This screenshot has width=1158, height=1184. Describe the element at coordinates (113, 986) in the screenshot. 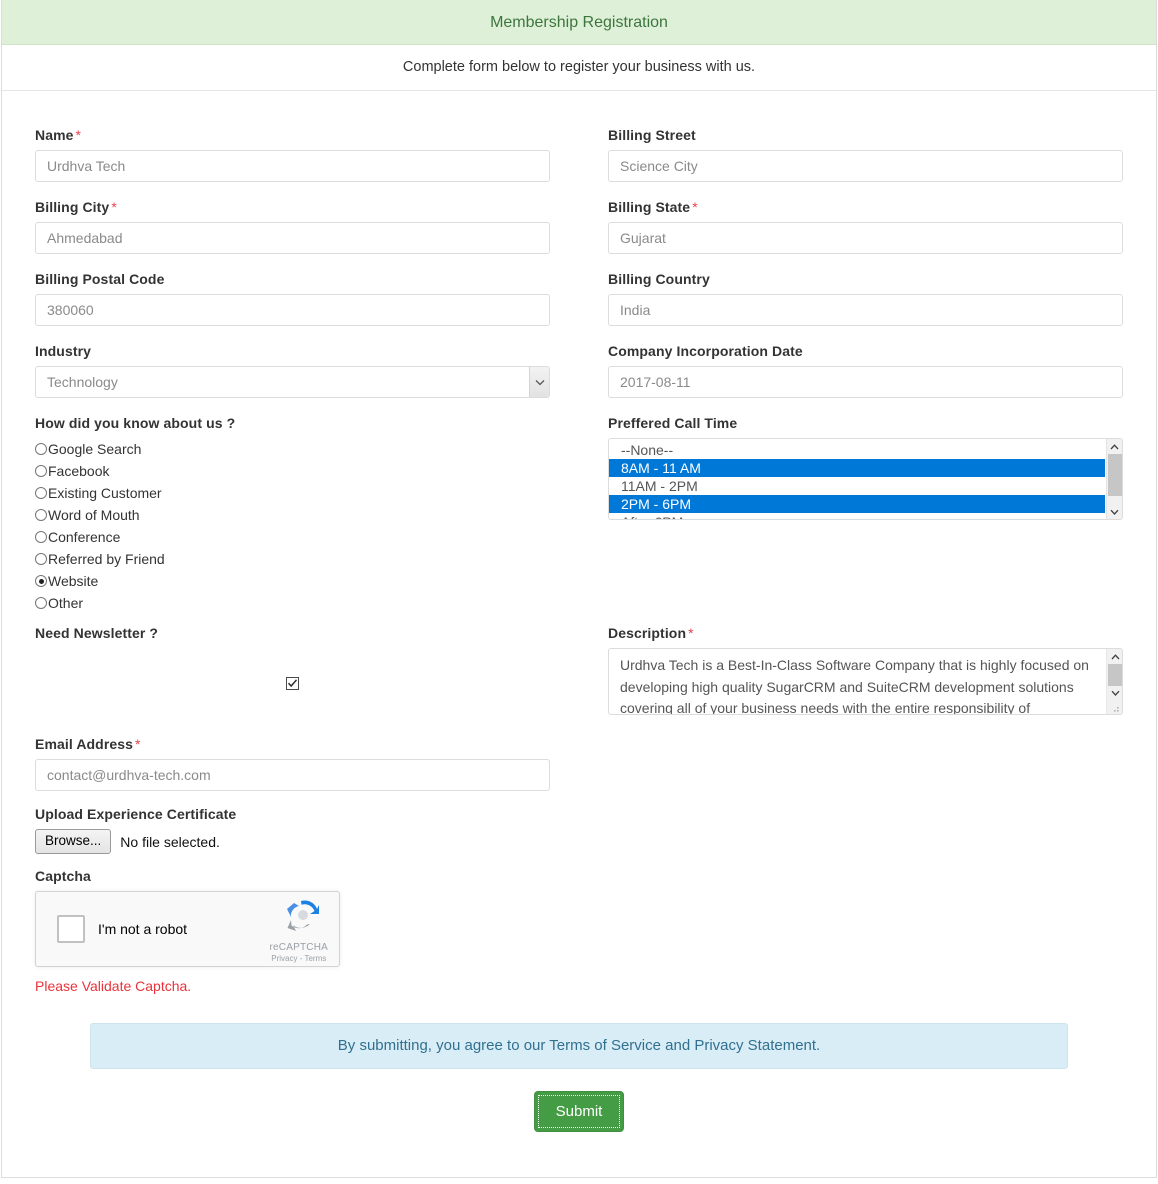

I see `captcha-error-message: Please Validate Captcha.` at that location.